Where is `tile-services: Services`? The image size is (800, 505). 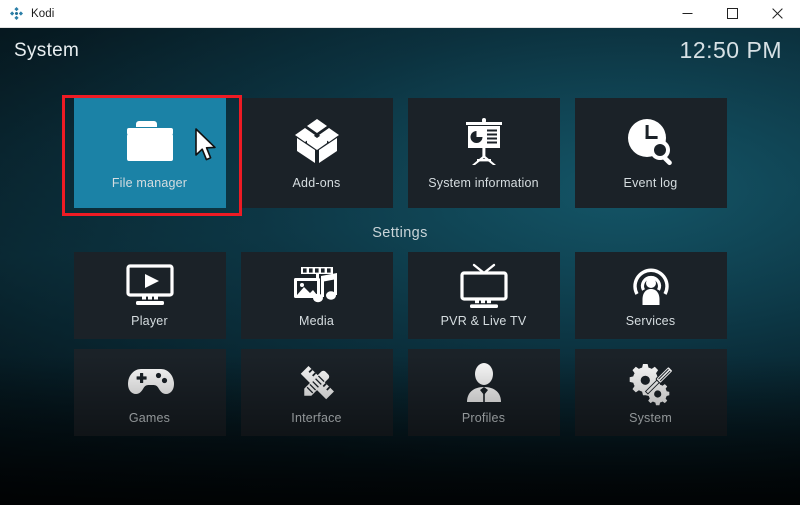
tile-services: Services is located at coordinates (650, 295).